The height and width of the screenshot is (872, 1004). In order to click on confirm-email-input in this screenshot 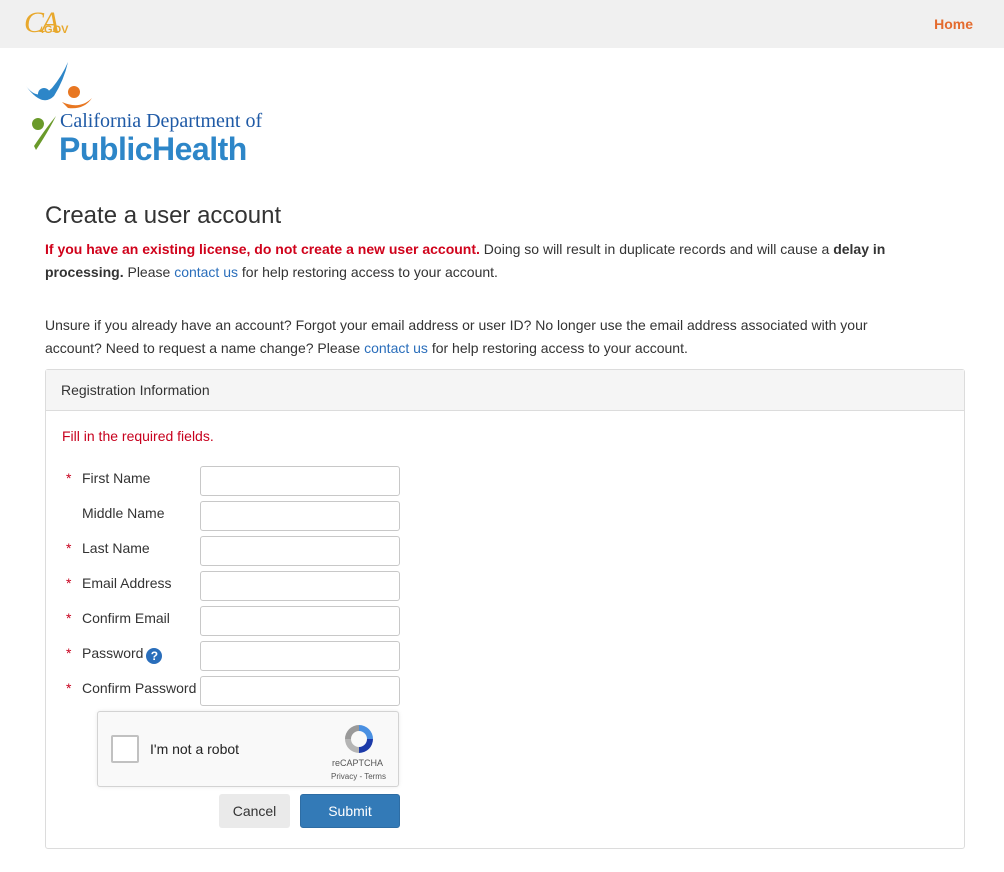, I will do `click(300, 621)`.